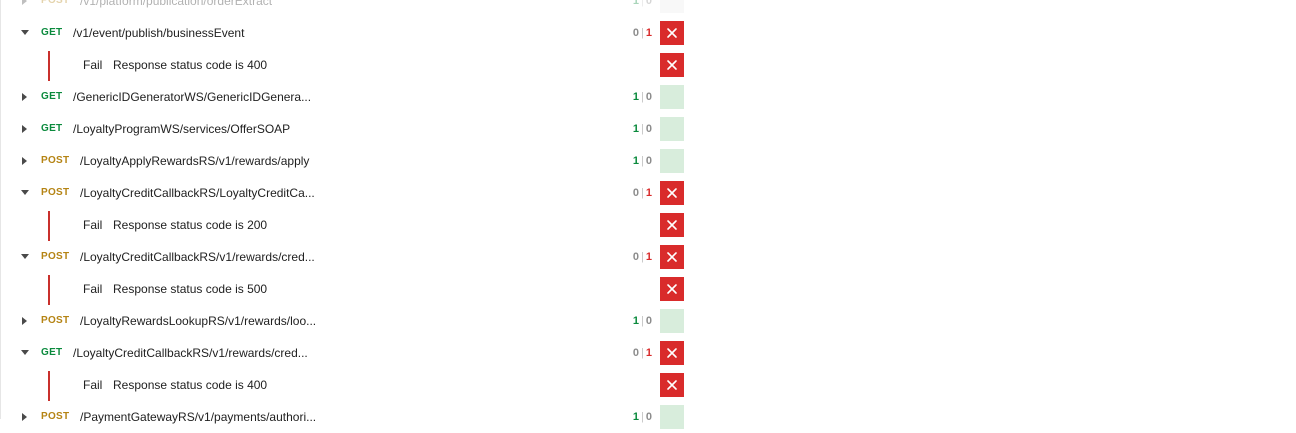 The image size is (1296, 433). What do you see at coordinates (194, 161) in the screenshot?
I see `request-path: /LoyaltyApplyRewardsRS/v1/rewards/apply` at bounding box center [194, 161].